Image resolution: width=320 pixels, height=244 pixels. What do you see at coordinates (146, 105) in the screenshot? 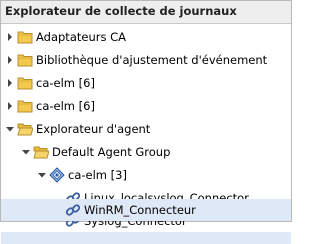
I see `tree-node-ca-elm-6-b: ca-elm [6]` at bounding box center [146, 105].